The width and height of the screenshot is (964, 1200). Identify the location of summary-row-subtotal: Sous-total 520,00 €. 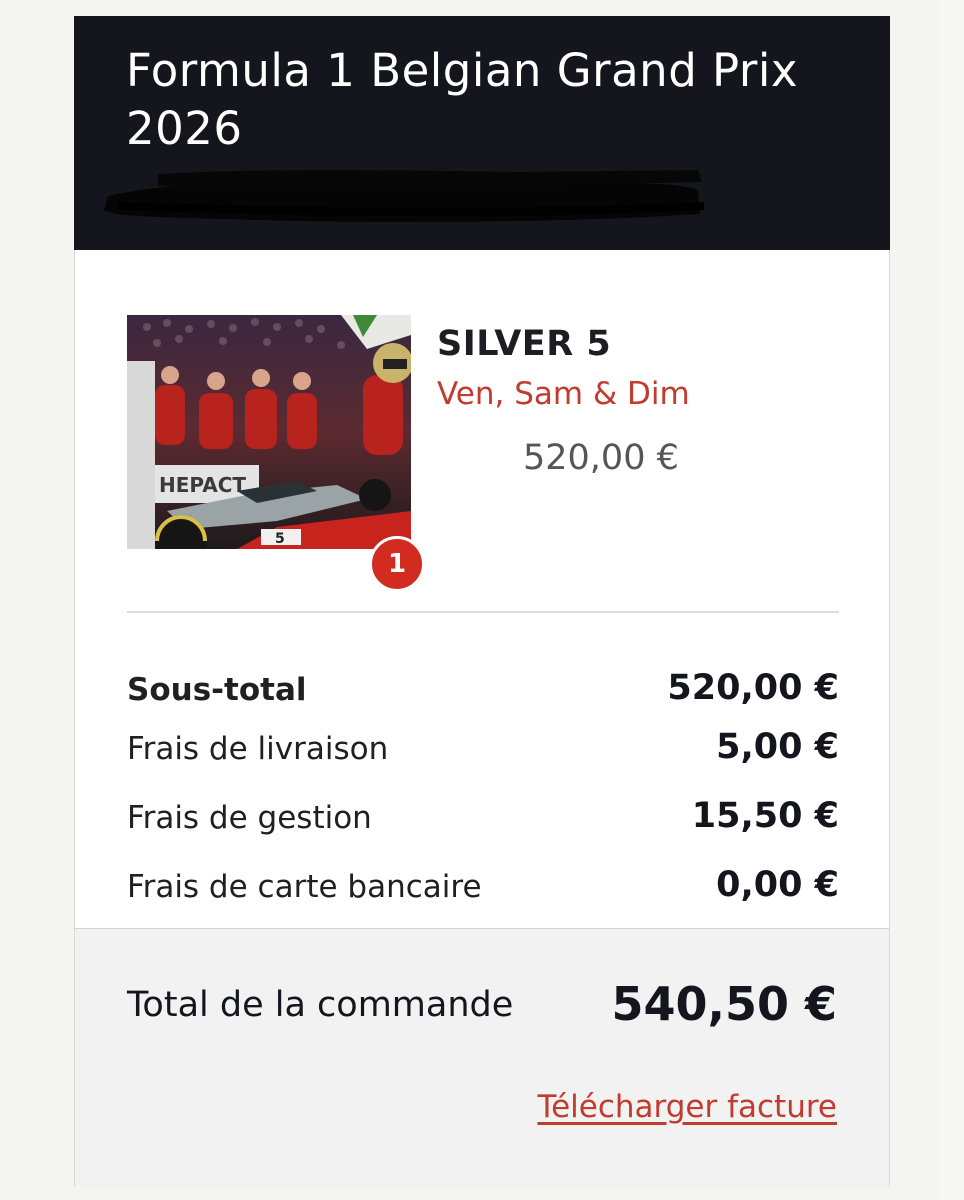
(483, 694).